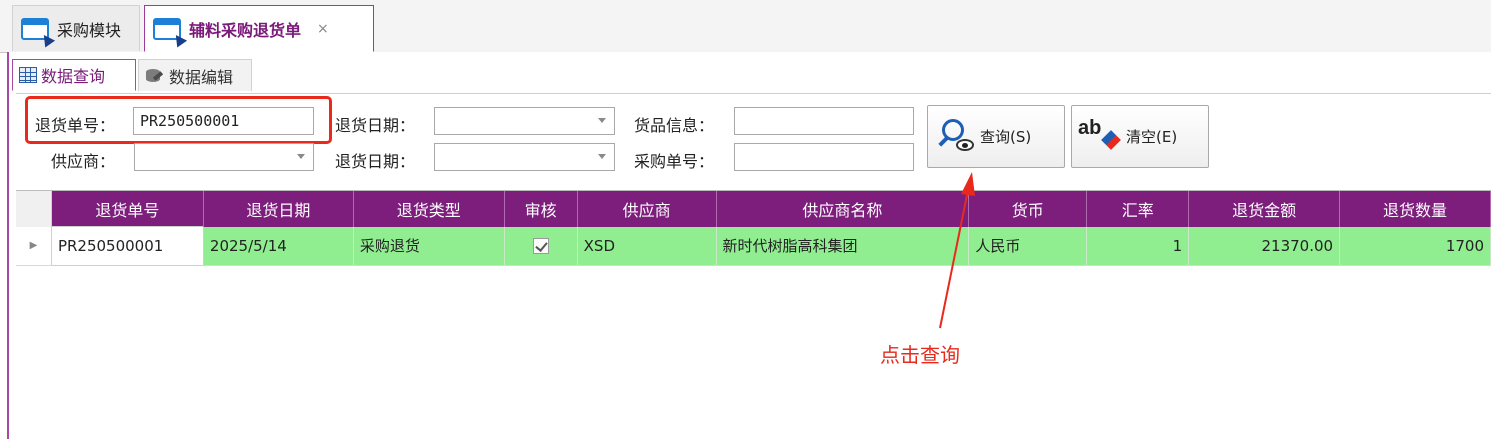 The height and width of the screenshot is (440, 1491). Describe the element at coordinates (824, 157) in the screenshot. I see `purchase-no-input` at that location.